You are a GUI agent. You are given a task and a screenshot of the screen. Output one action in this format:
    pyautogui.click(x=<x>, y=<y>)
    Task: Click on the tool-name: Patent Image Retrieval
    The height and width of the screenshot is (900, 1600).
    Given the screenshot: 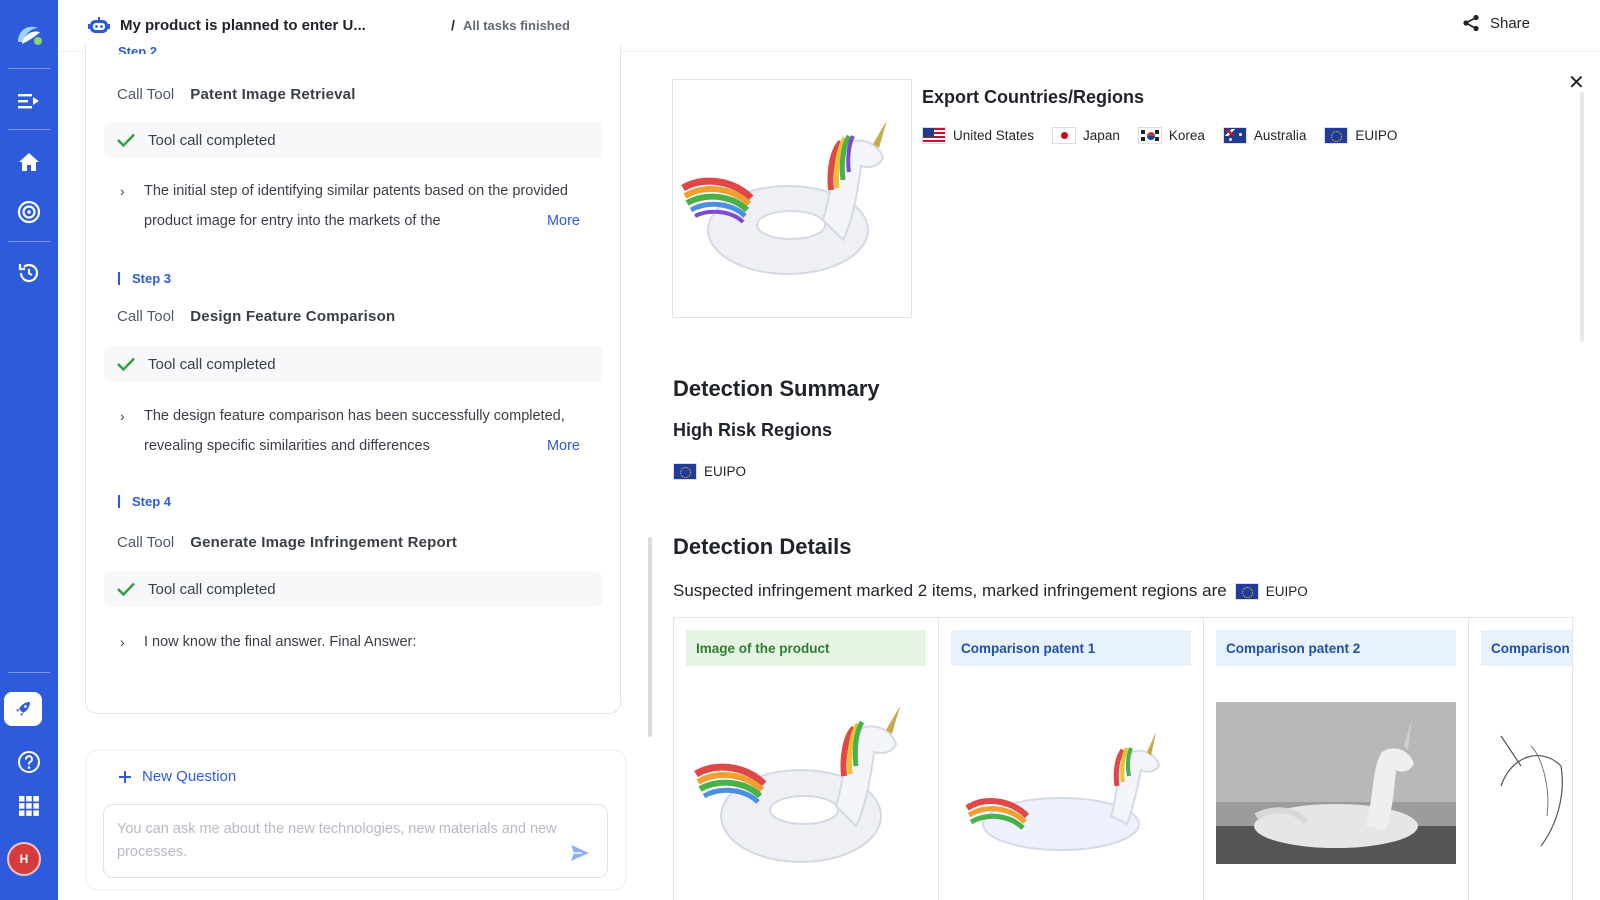 What is the action you would take?
    pyautogui.click(x=272, y=94)
    